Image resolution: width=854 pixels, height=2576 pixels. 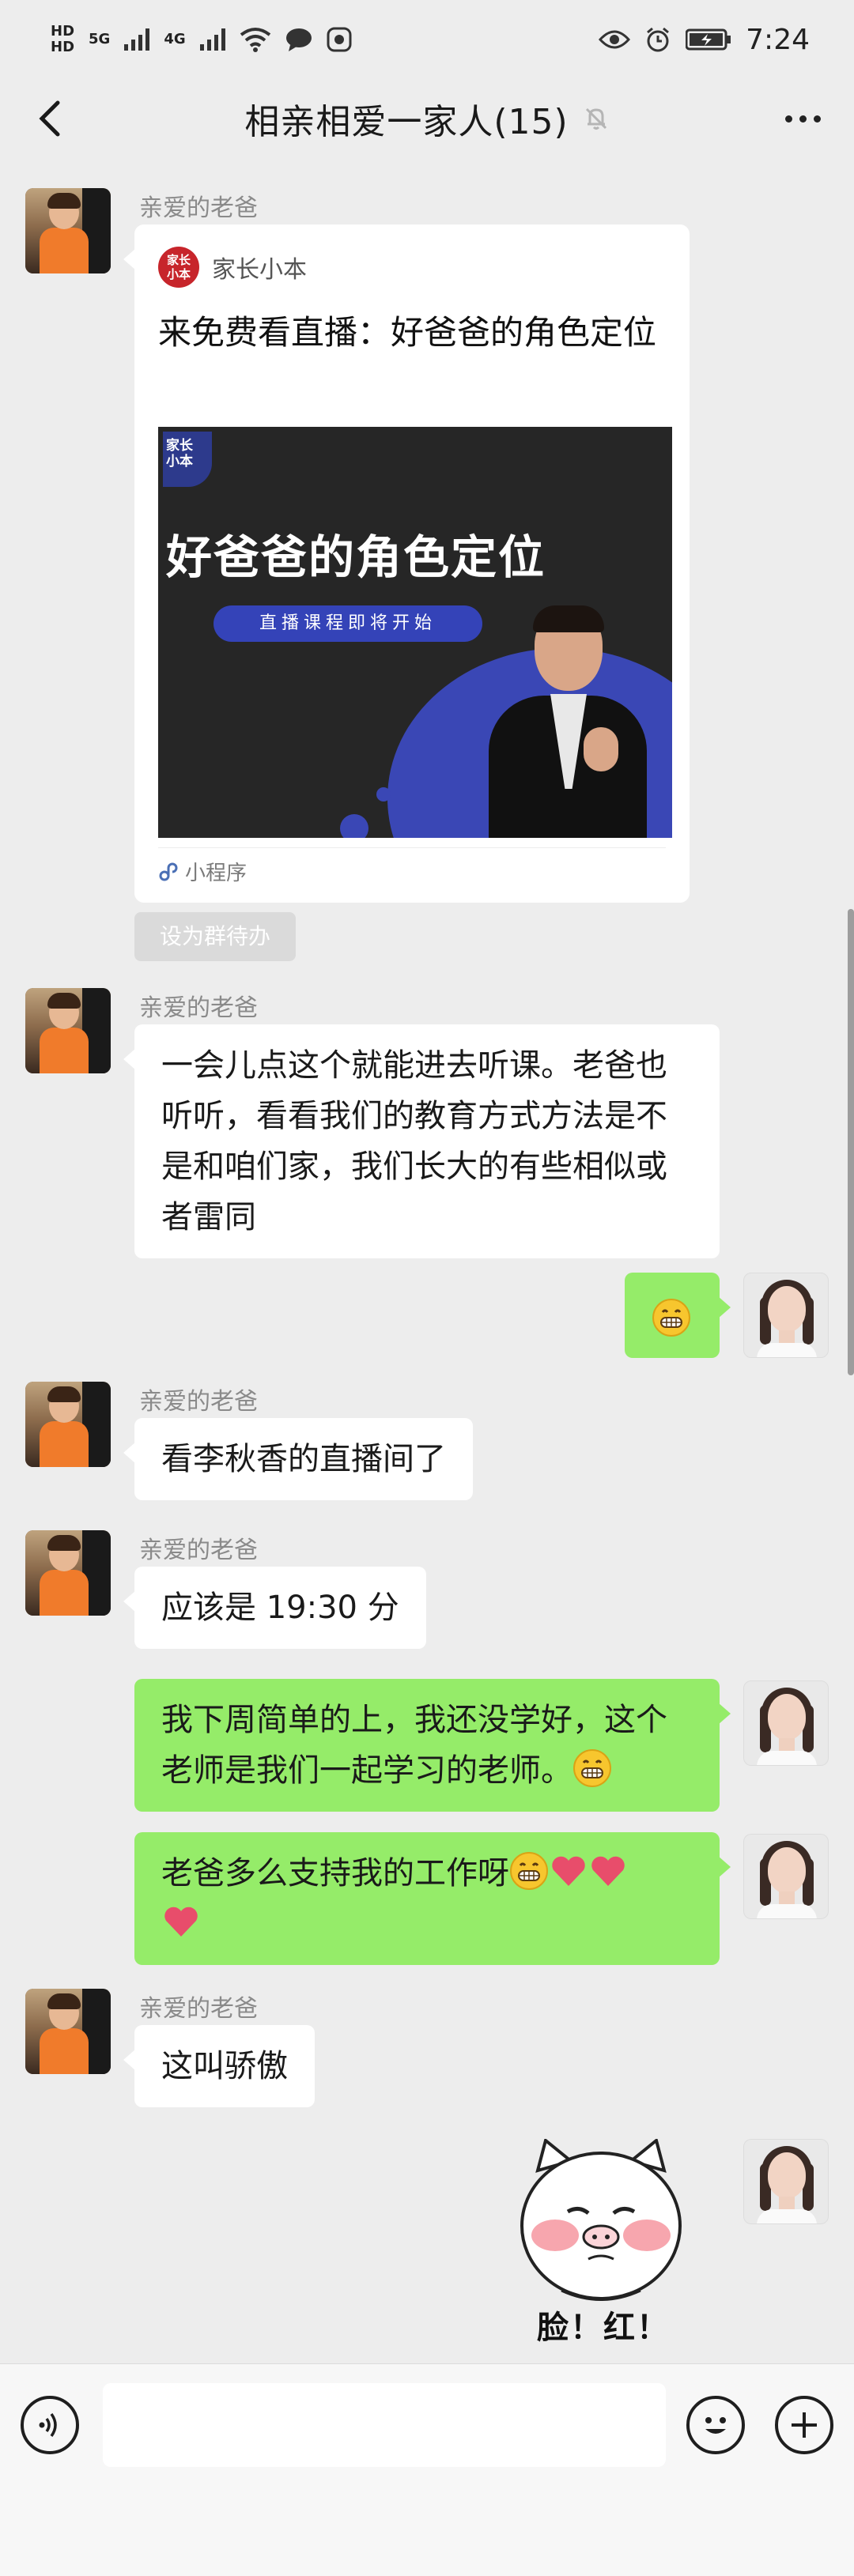 I want to click on chat-notification-icon, so click(x=299, y=39).